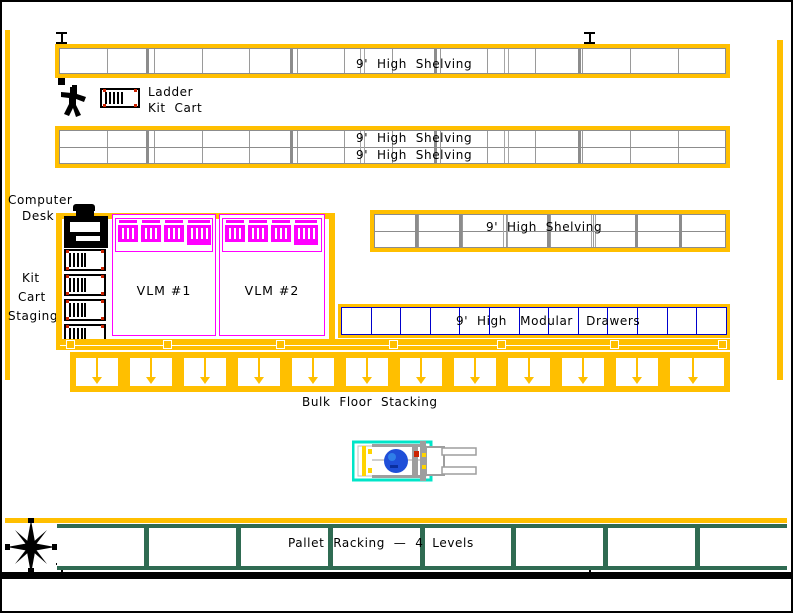 Image resolution: width=793 pixels, height=613 pixels. I want to click on desk-monitor, so click(85, 214).